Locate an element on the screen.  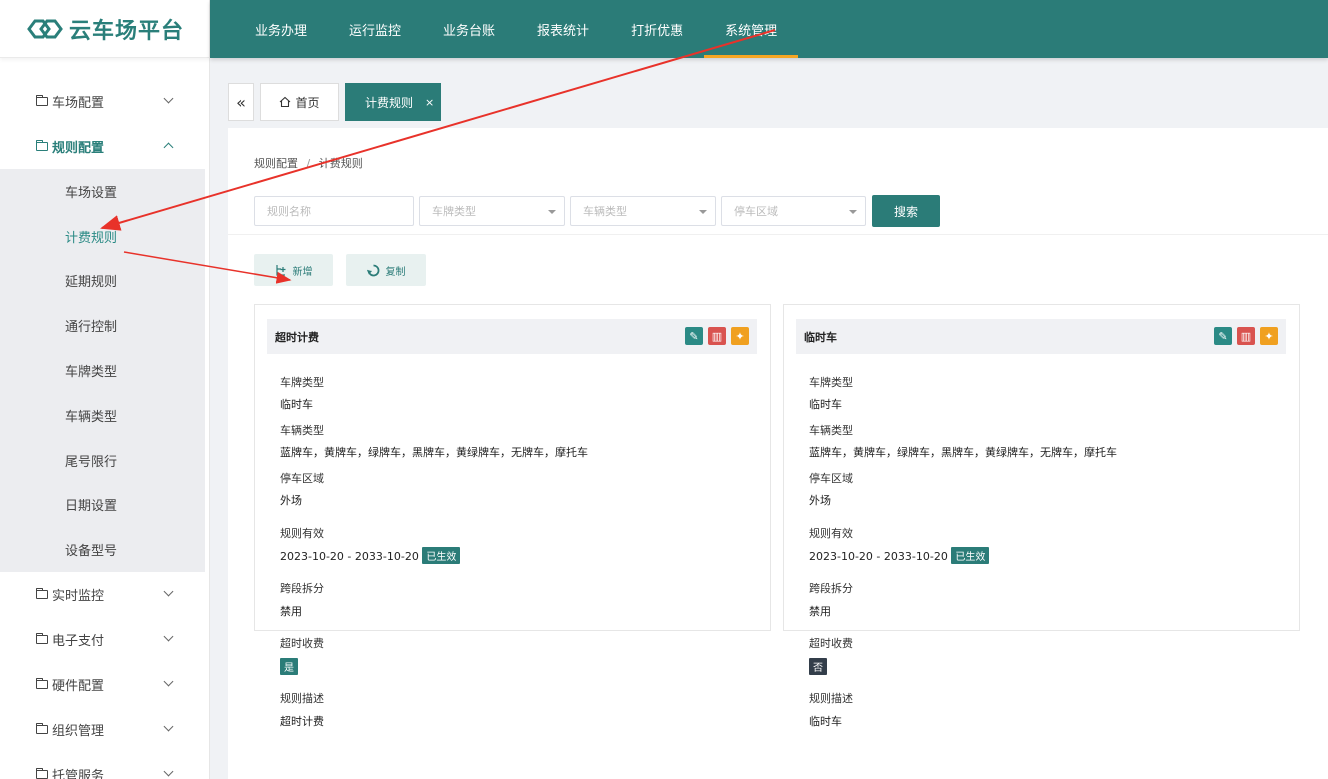
field-label: 跨段拆分 is located at coordinates (302, 588).